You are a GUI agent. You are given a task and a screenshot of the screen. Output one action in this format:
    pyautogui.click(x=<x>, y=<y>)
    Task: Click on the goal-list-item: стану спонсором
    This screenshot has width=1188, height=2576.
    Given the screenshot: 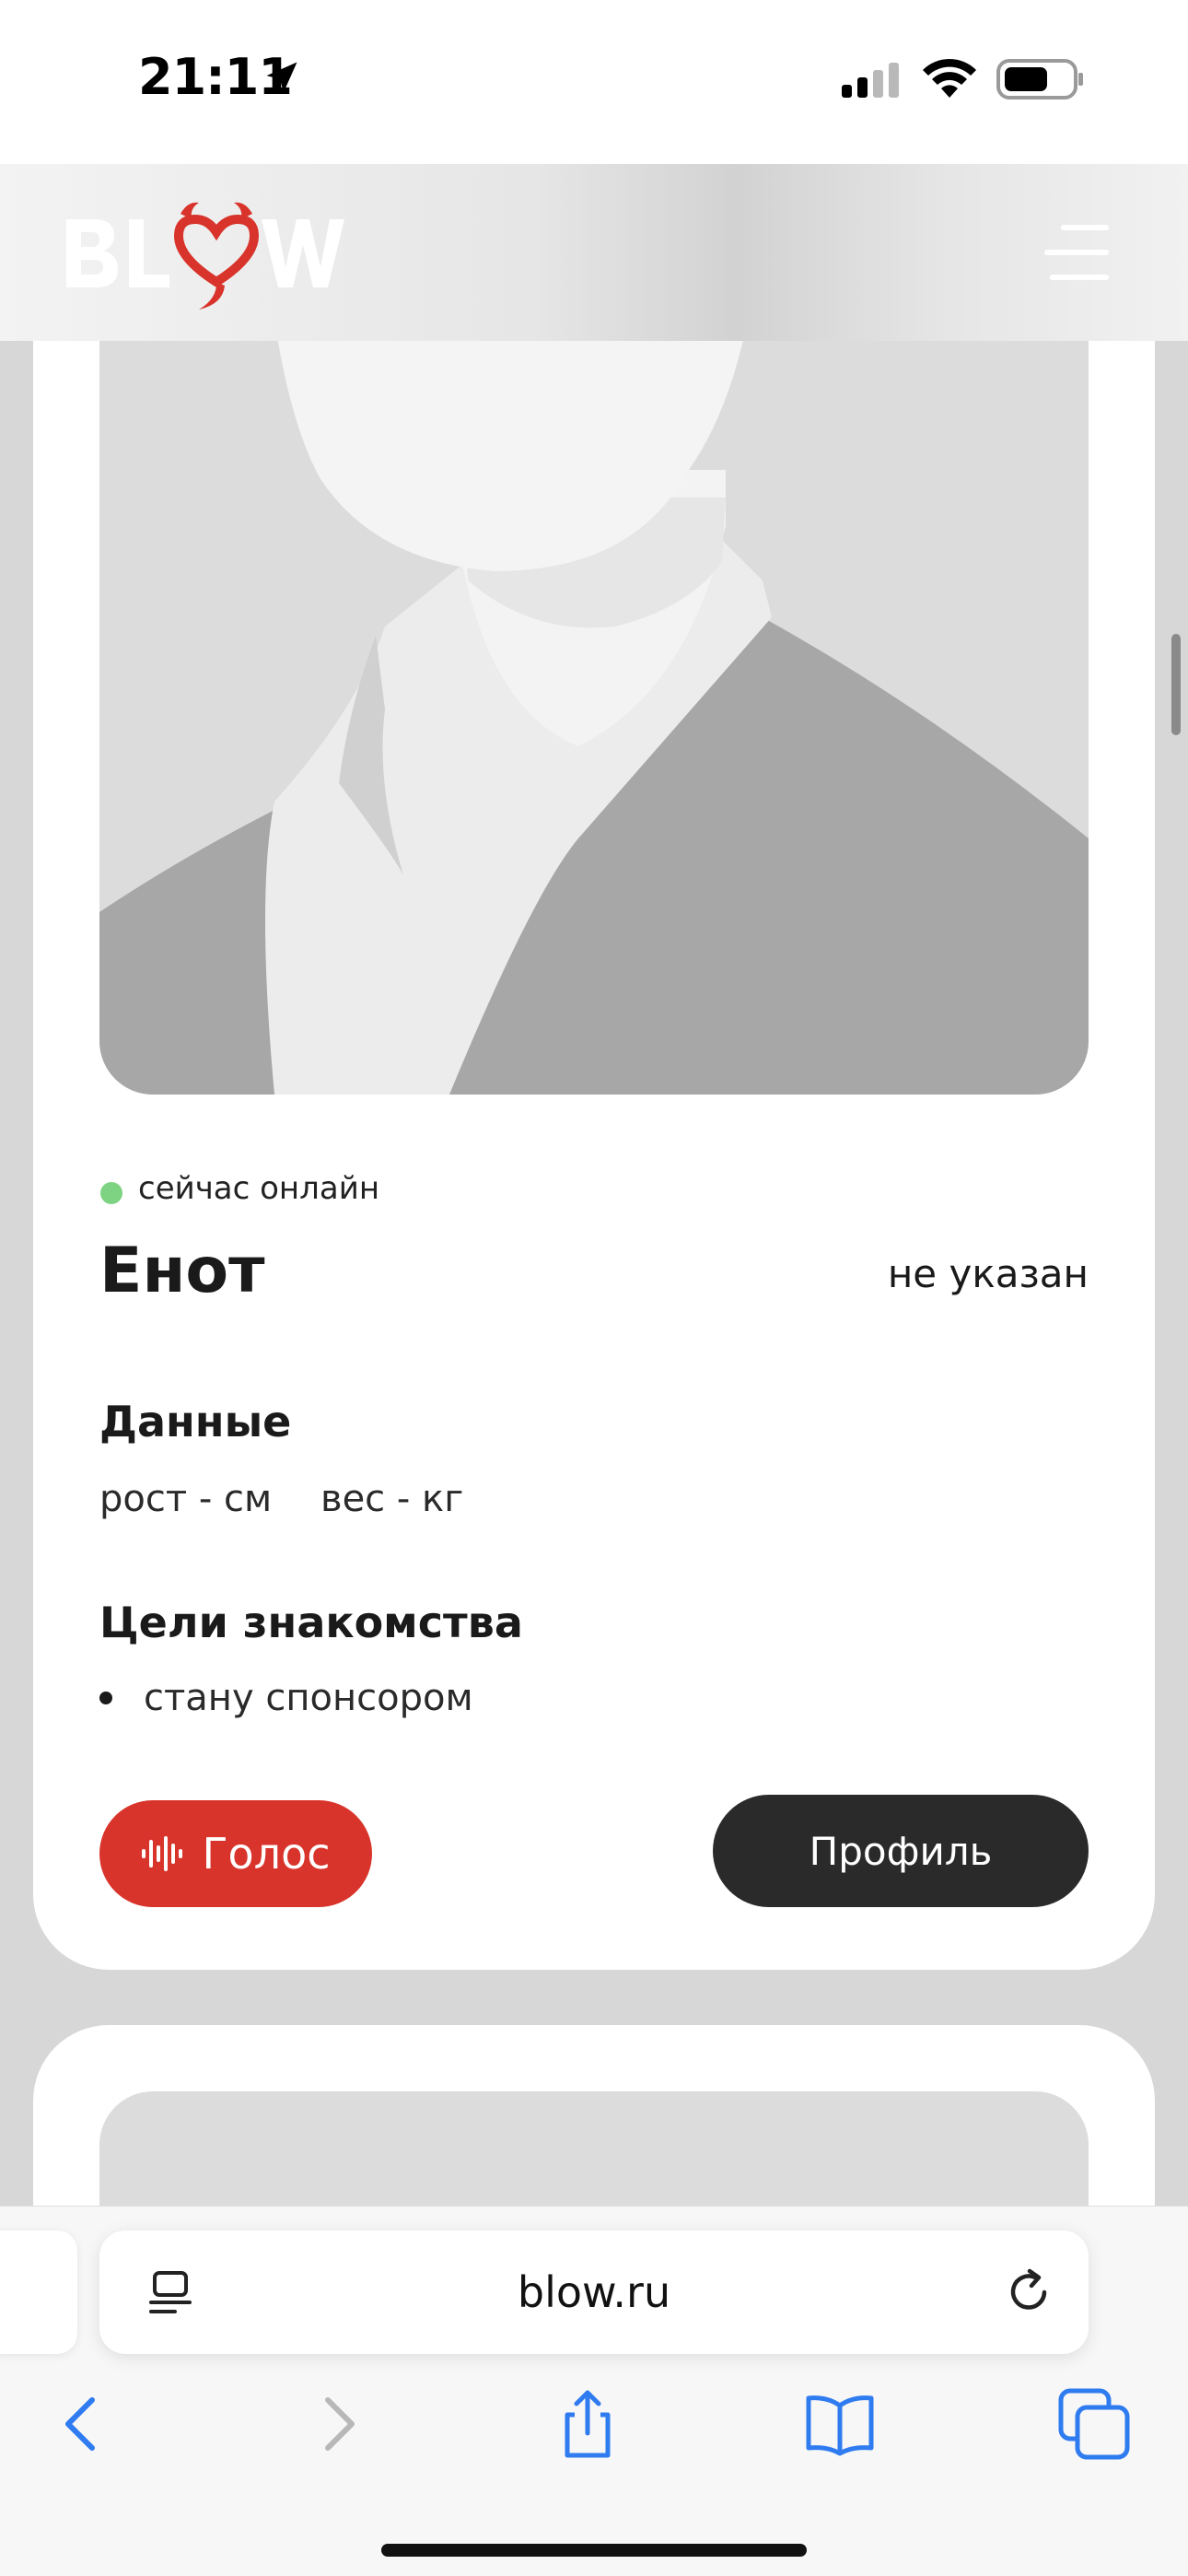 What is the action you would take?
    pyautogui.click(x=286, y=1698)
    